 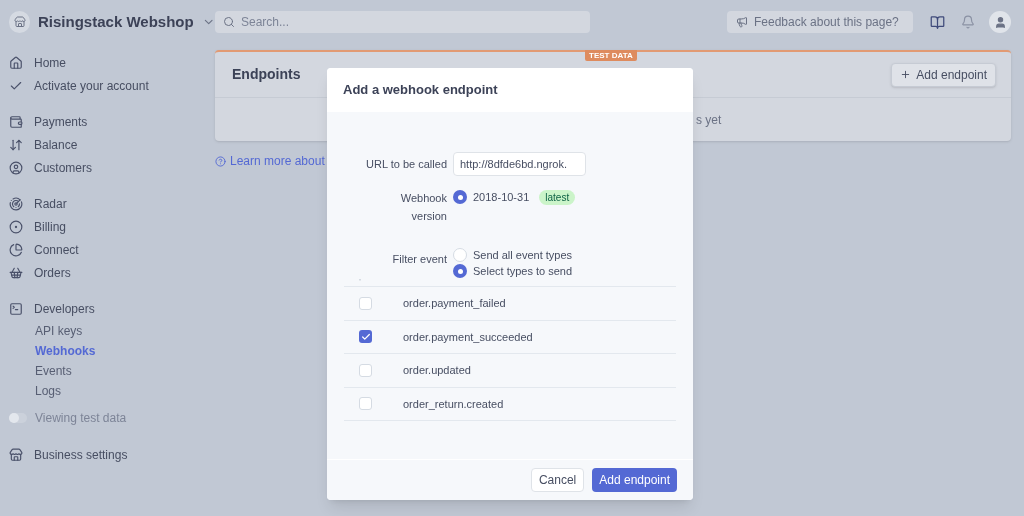 What do you see at coordinates (611, 55) in the screenshot?
I see `test-data-badge: TEST DATA` at bounding box center [611, 55].